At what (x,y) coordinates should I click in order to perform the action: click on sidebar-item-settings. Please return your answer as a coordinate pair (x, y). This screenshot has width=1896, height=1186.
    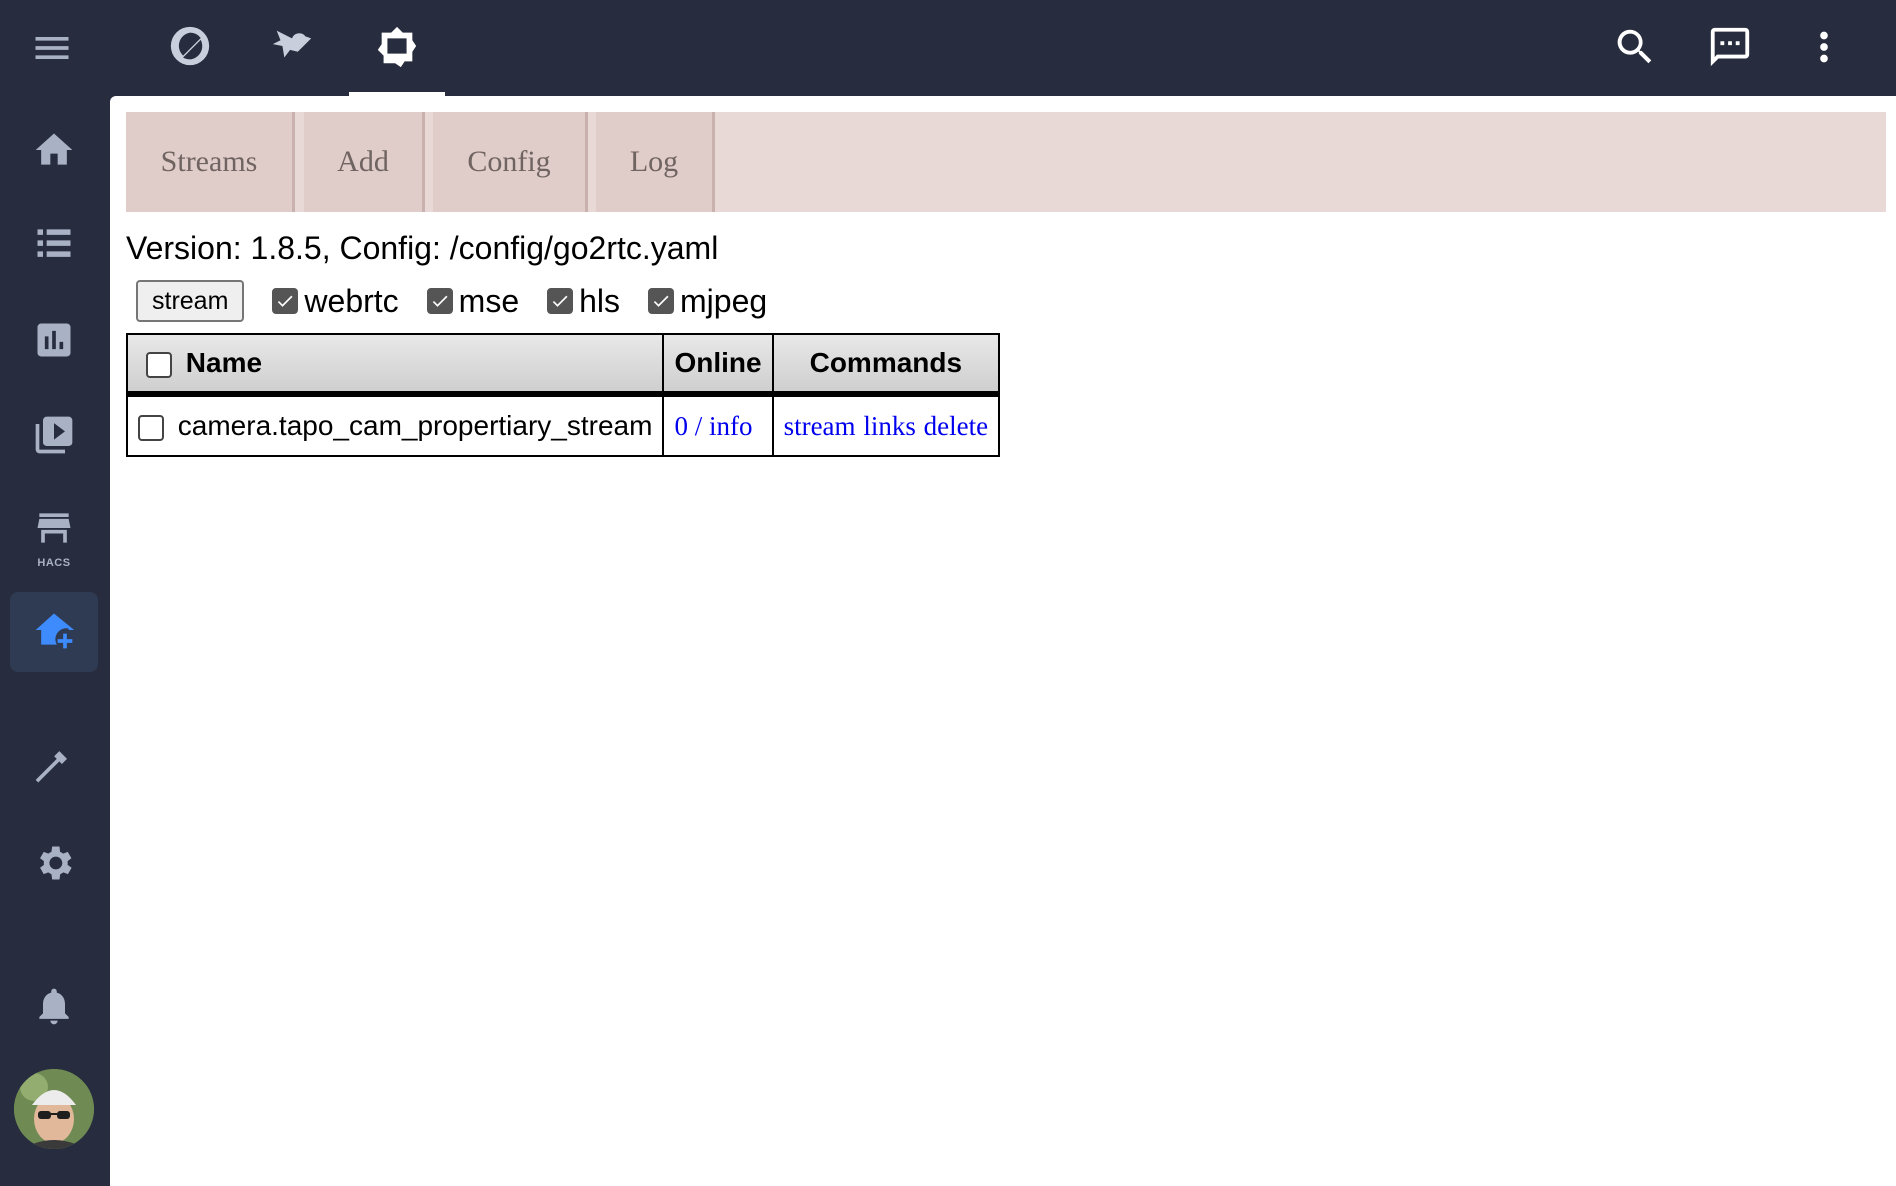
    Looking at the image, I should click on (54, 865).